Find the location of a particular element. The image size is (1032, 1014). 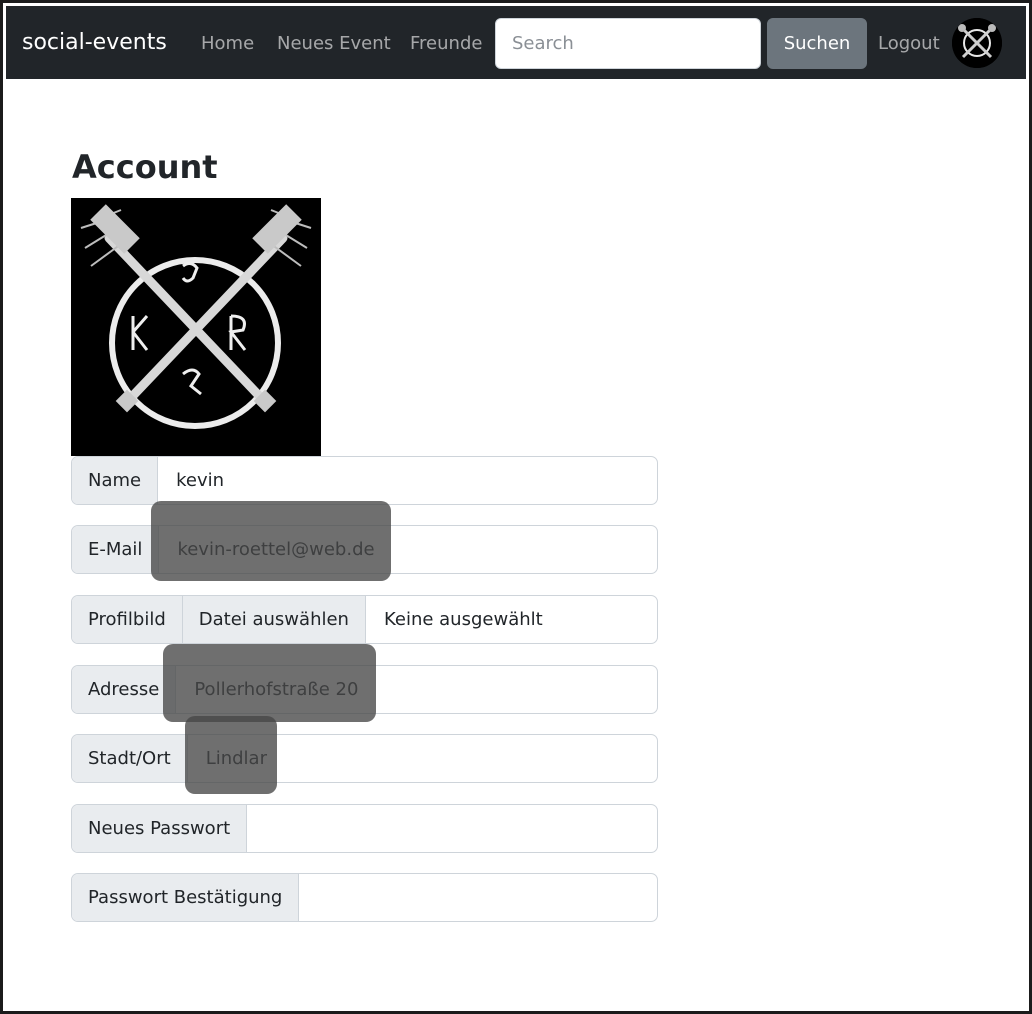

email-field-group: E-Mail kevin-roettel@web.de is located at coordinates (364, 549).